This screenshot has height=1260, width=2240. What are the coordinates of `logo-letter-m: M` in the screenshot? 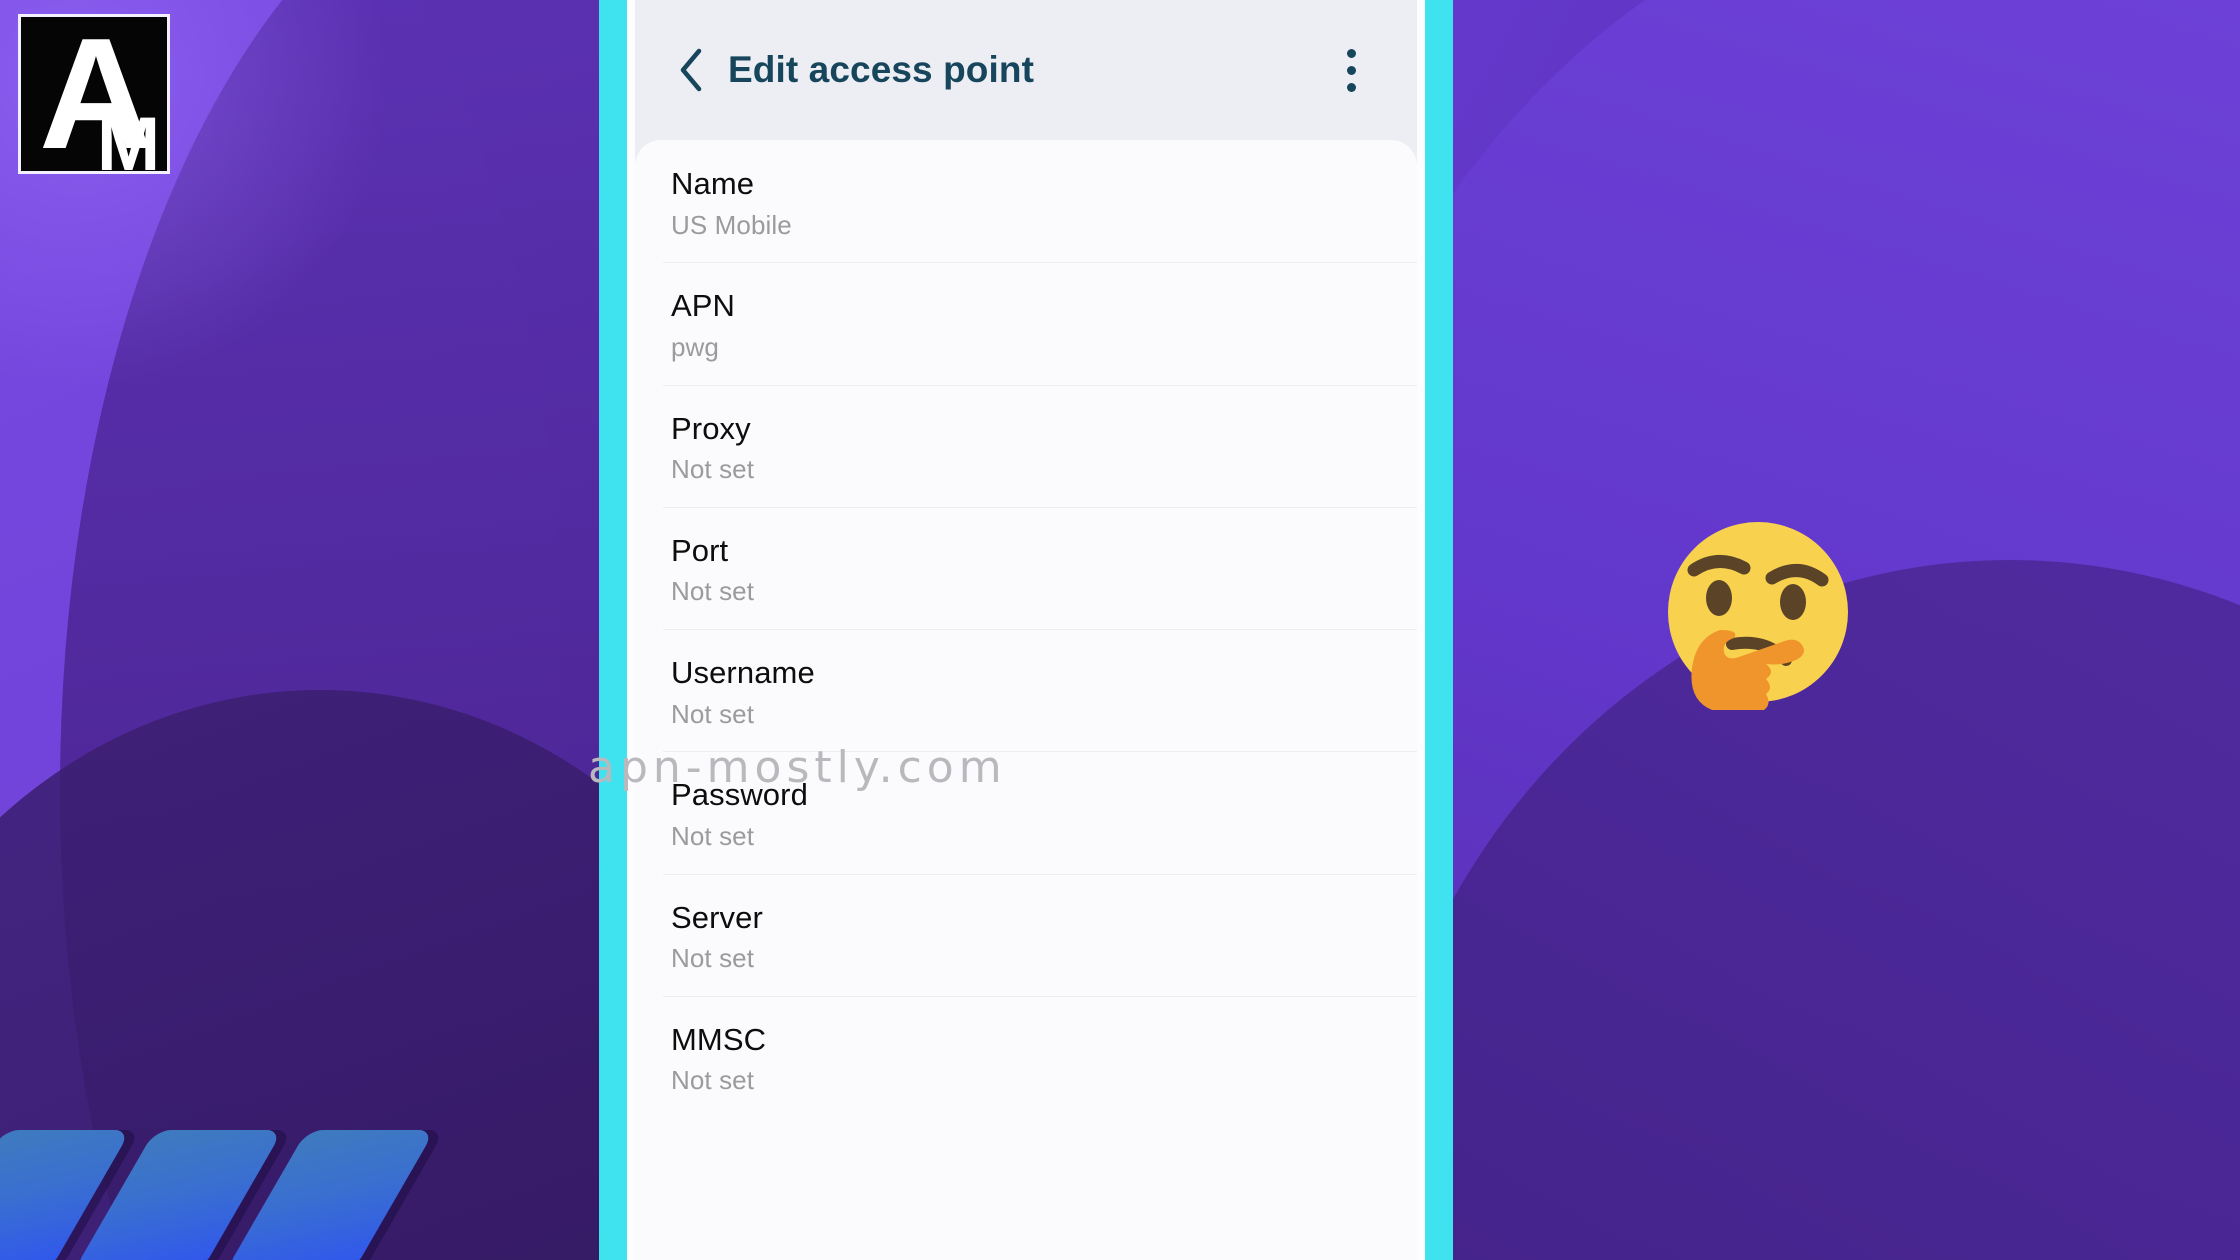 It's located at (128, 138).